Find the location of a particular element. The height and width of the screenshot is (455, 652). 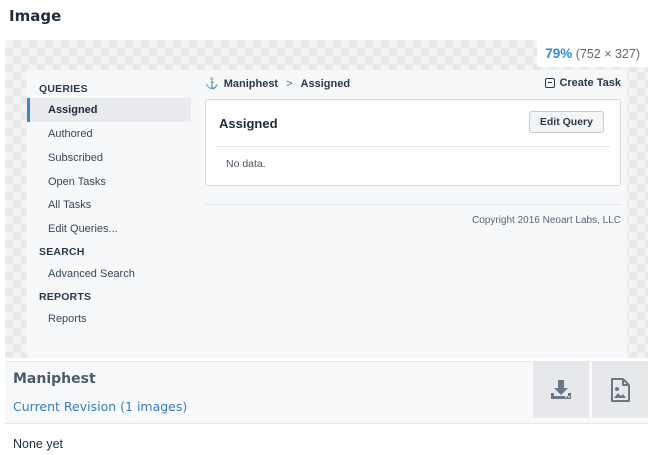

sidebar-heading-reports: REPORTS is located at coordinates (65, 297).